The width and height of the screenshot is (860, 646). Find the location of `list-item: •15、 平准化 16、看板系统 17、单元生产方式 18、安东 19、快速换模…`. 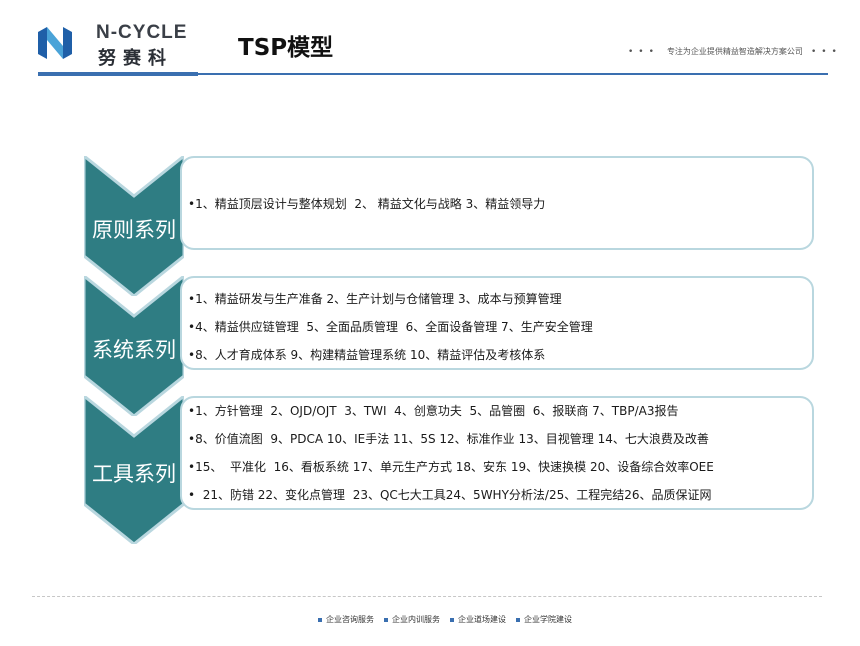

list-item: •15、 平准化 16、看板系统 17、单元生产方式 18、安东 19、快速换模… is located at coordinates (451, 467).